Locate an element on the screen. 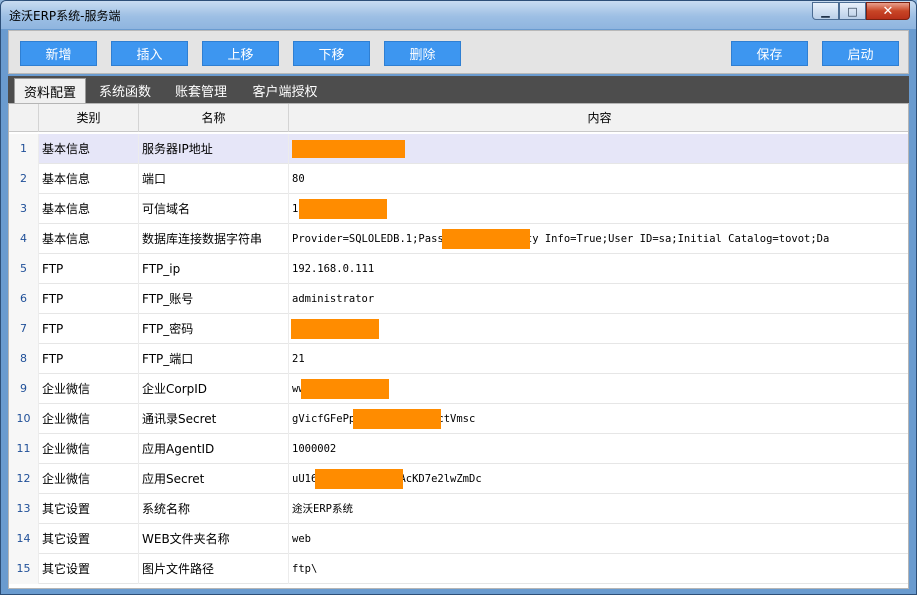  value-cell: uU16 GuWW1TJaDt8aAcKD7e2lwZmDc is located at coordinates (598, 479).